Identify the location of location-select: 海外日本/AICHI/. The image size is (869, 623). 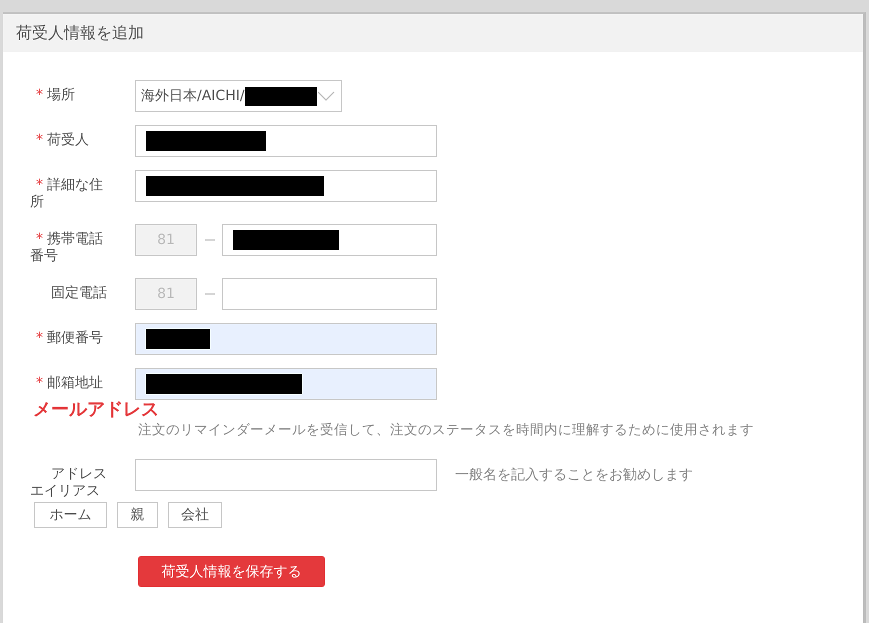
(238, 96).